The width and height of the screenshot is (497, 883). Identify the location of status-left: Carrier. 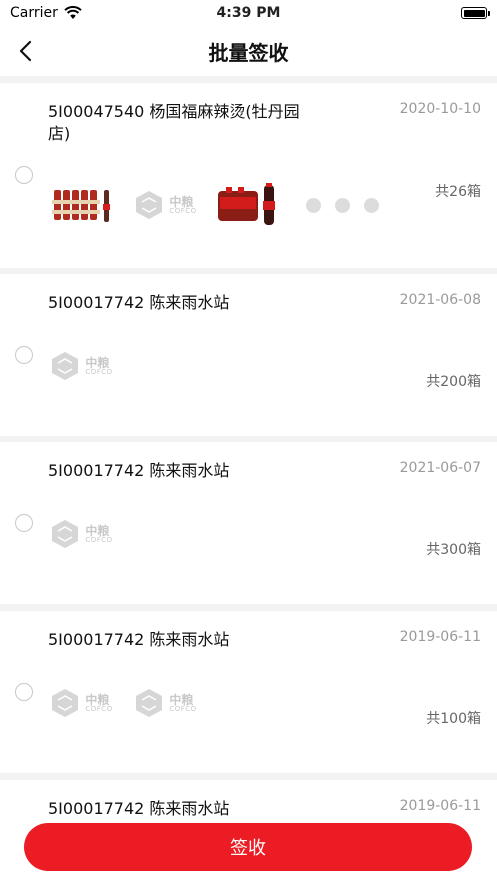
(46, 13).